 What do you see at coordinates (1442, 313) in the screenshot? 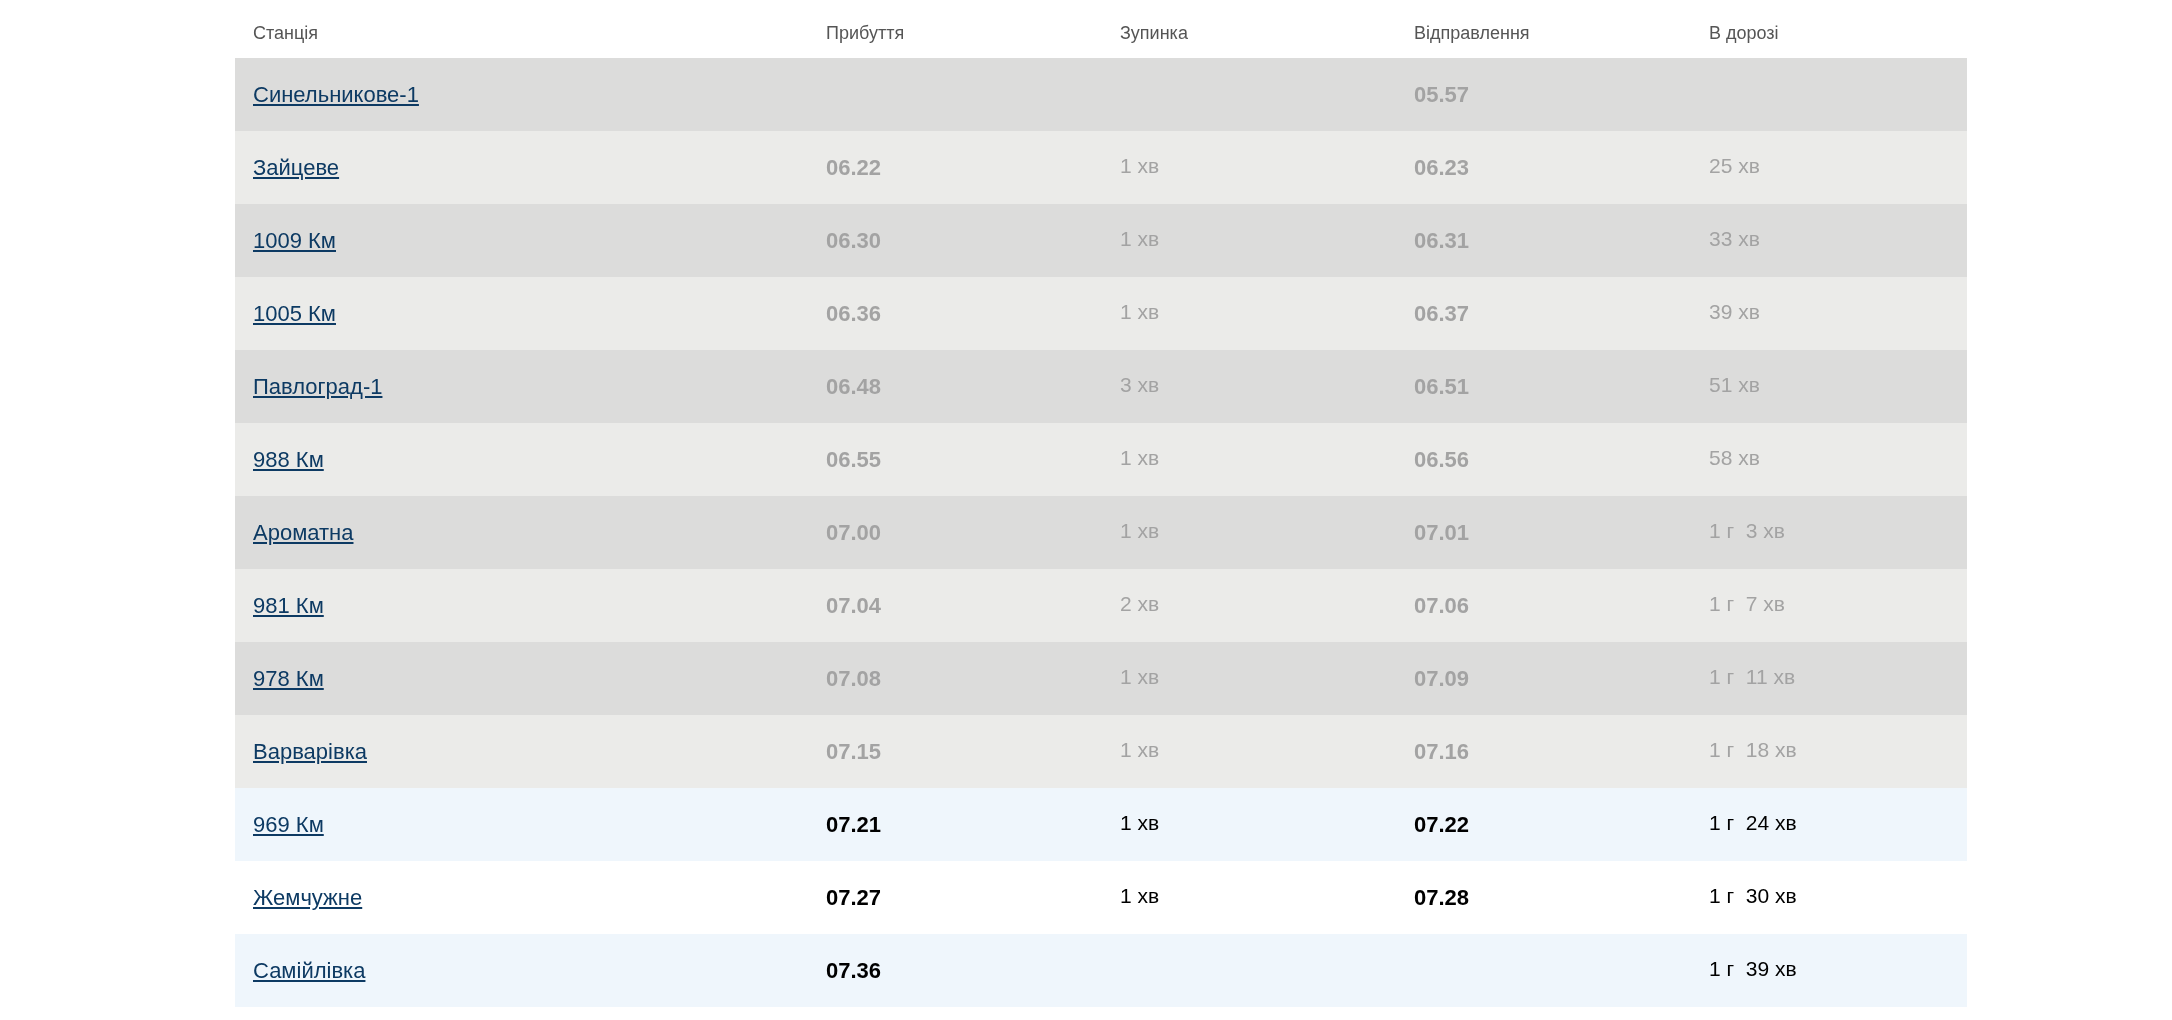
I see `departure-time: 06.37` at bounding box center [1442, 313].